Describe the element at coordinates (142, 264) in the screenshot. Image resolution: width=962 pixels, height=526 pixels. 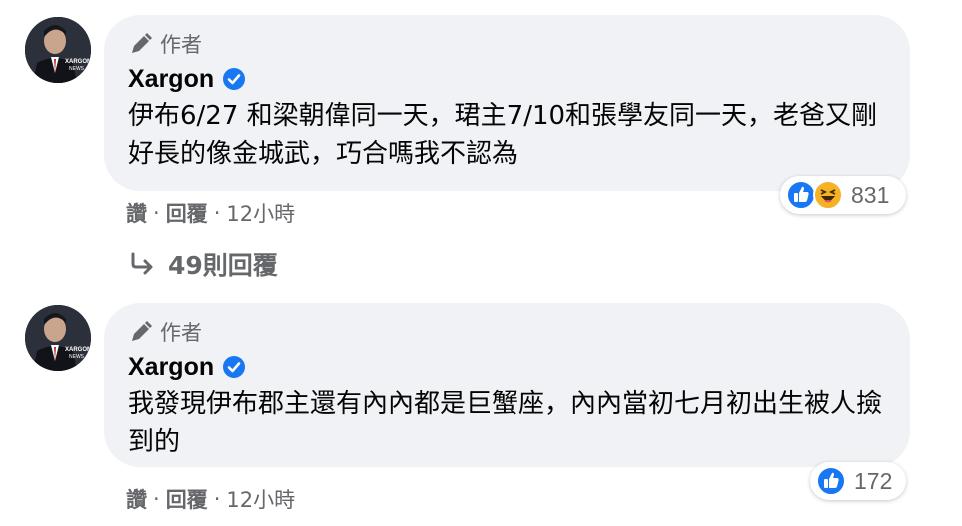
I see `reply-arrow-icon` at that location.